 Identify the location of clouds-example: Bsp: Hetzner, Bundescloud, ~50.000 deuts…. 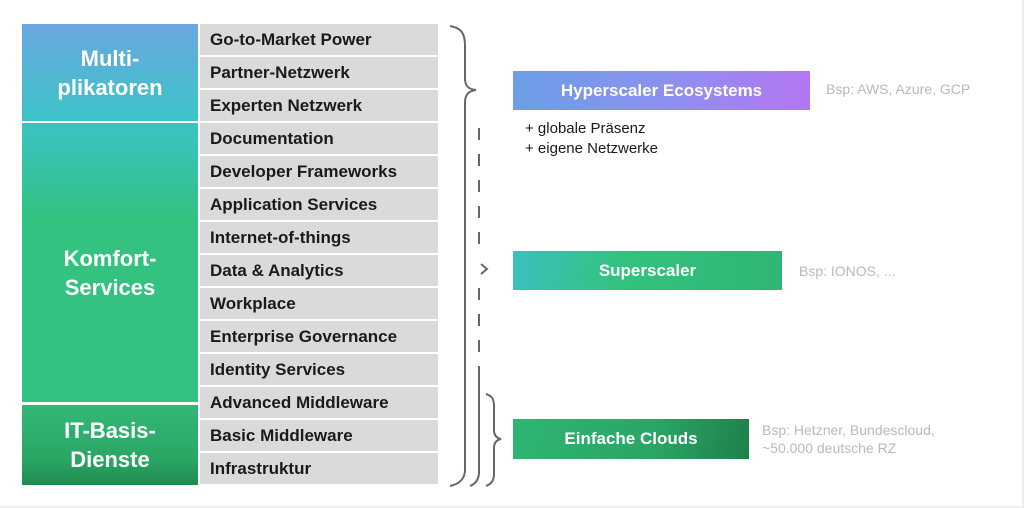
(848, 439).